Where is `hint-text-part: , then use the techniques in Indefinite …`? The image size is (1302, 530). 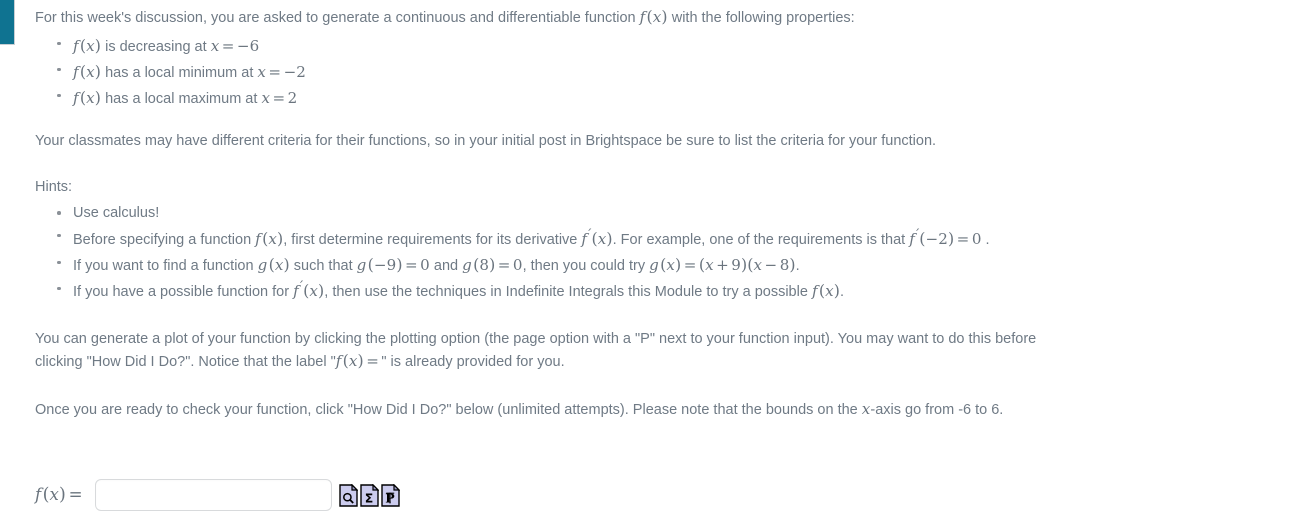 hint-text-part: , then use the techniques in Indefinite … is located at coordinates (568, 292).